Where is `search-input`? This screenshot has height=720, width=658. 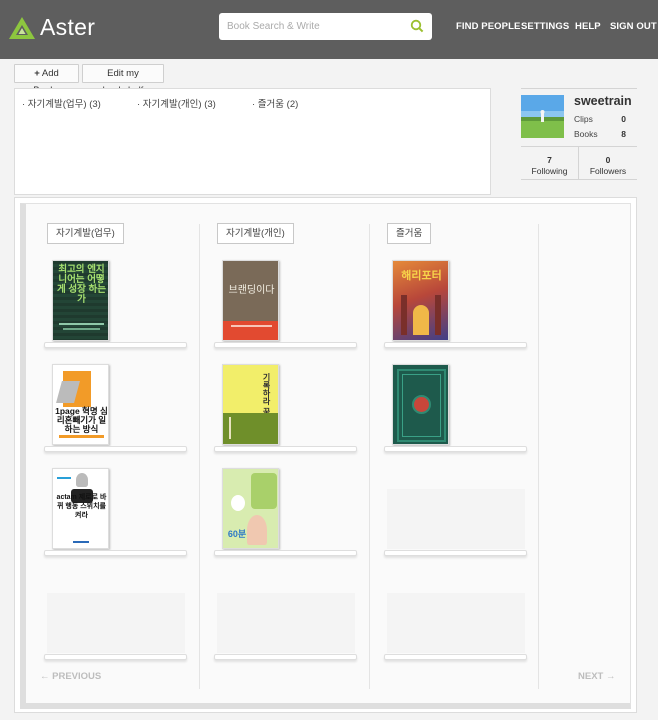
search-input is located at coordinates (317, 26).